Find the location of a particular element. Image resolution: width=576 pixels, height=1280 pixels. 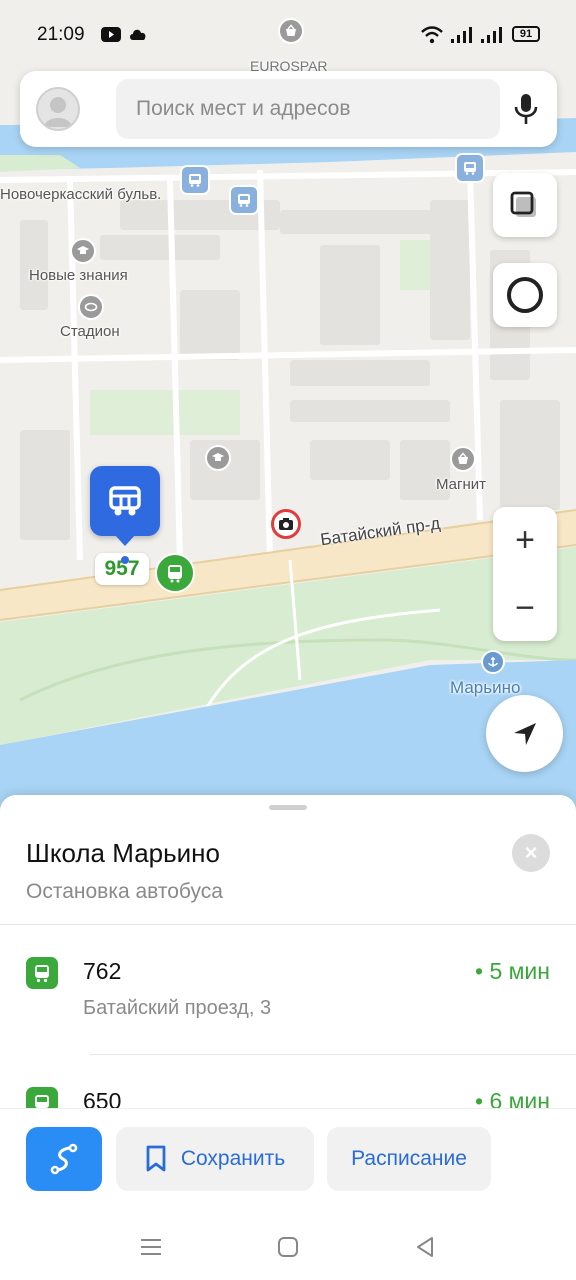

alice-icon is located at coordinates (525, 295).